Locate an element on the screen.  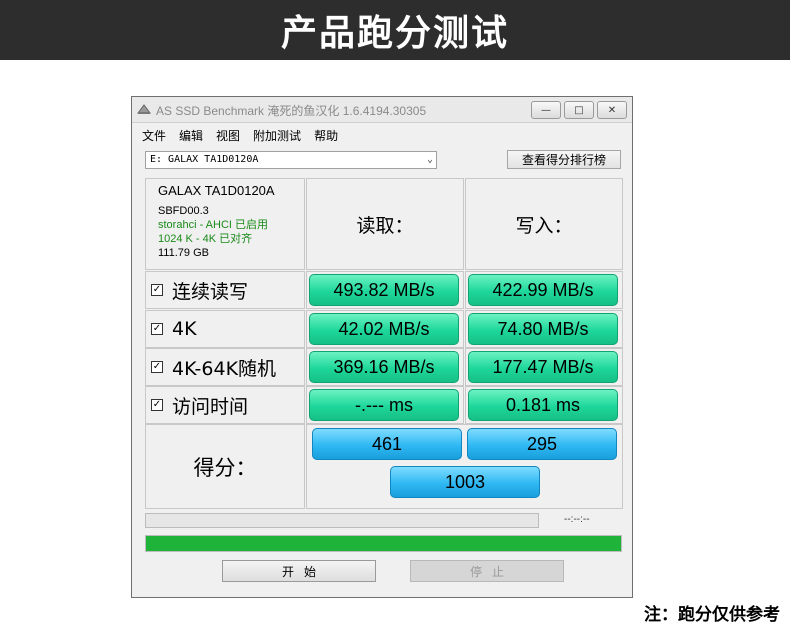
seq-read-value: 493.82 MB/s is located at coordinates (384, 290).